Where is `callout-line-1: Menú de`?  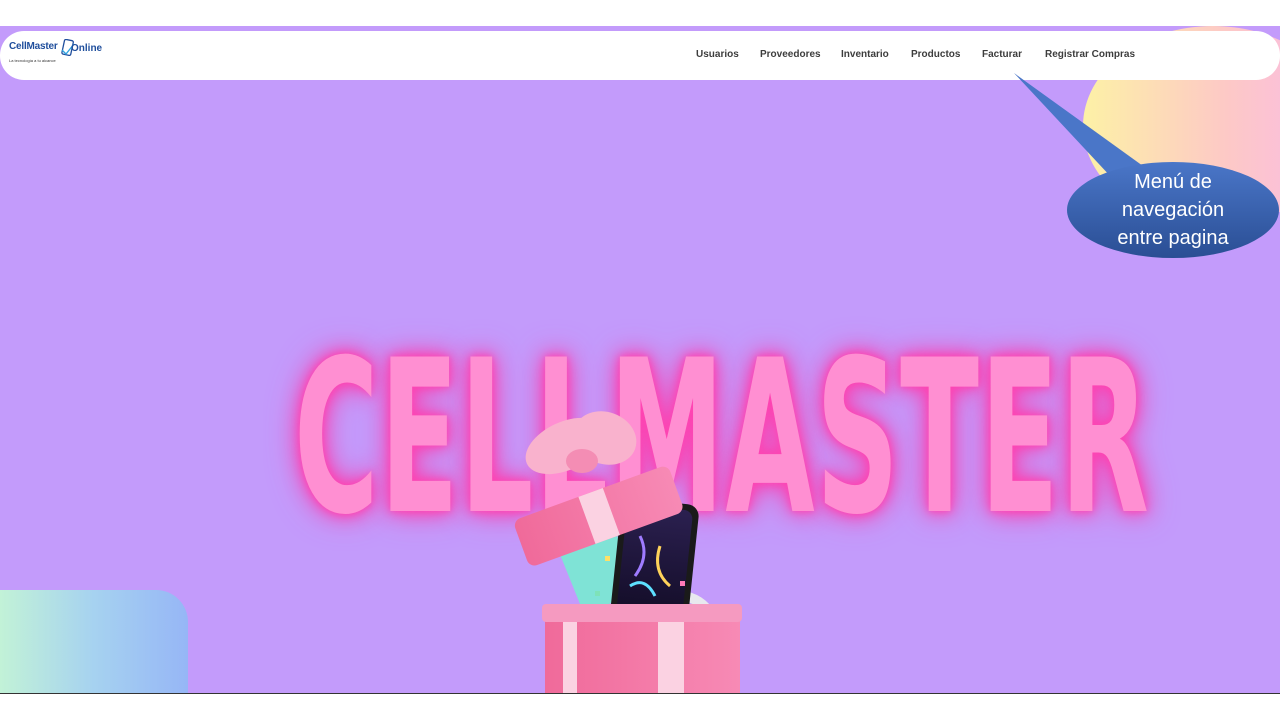
callout-line-1: Menú de is located at coordinates (1173, 182).